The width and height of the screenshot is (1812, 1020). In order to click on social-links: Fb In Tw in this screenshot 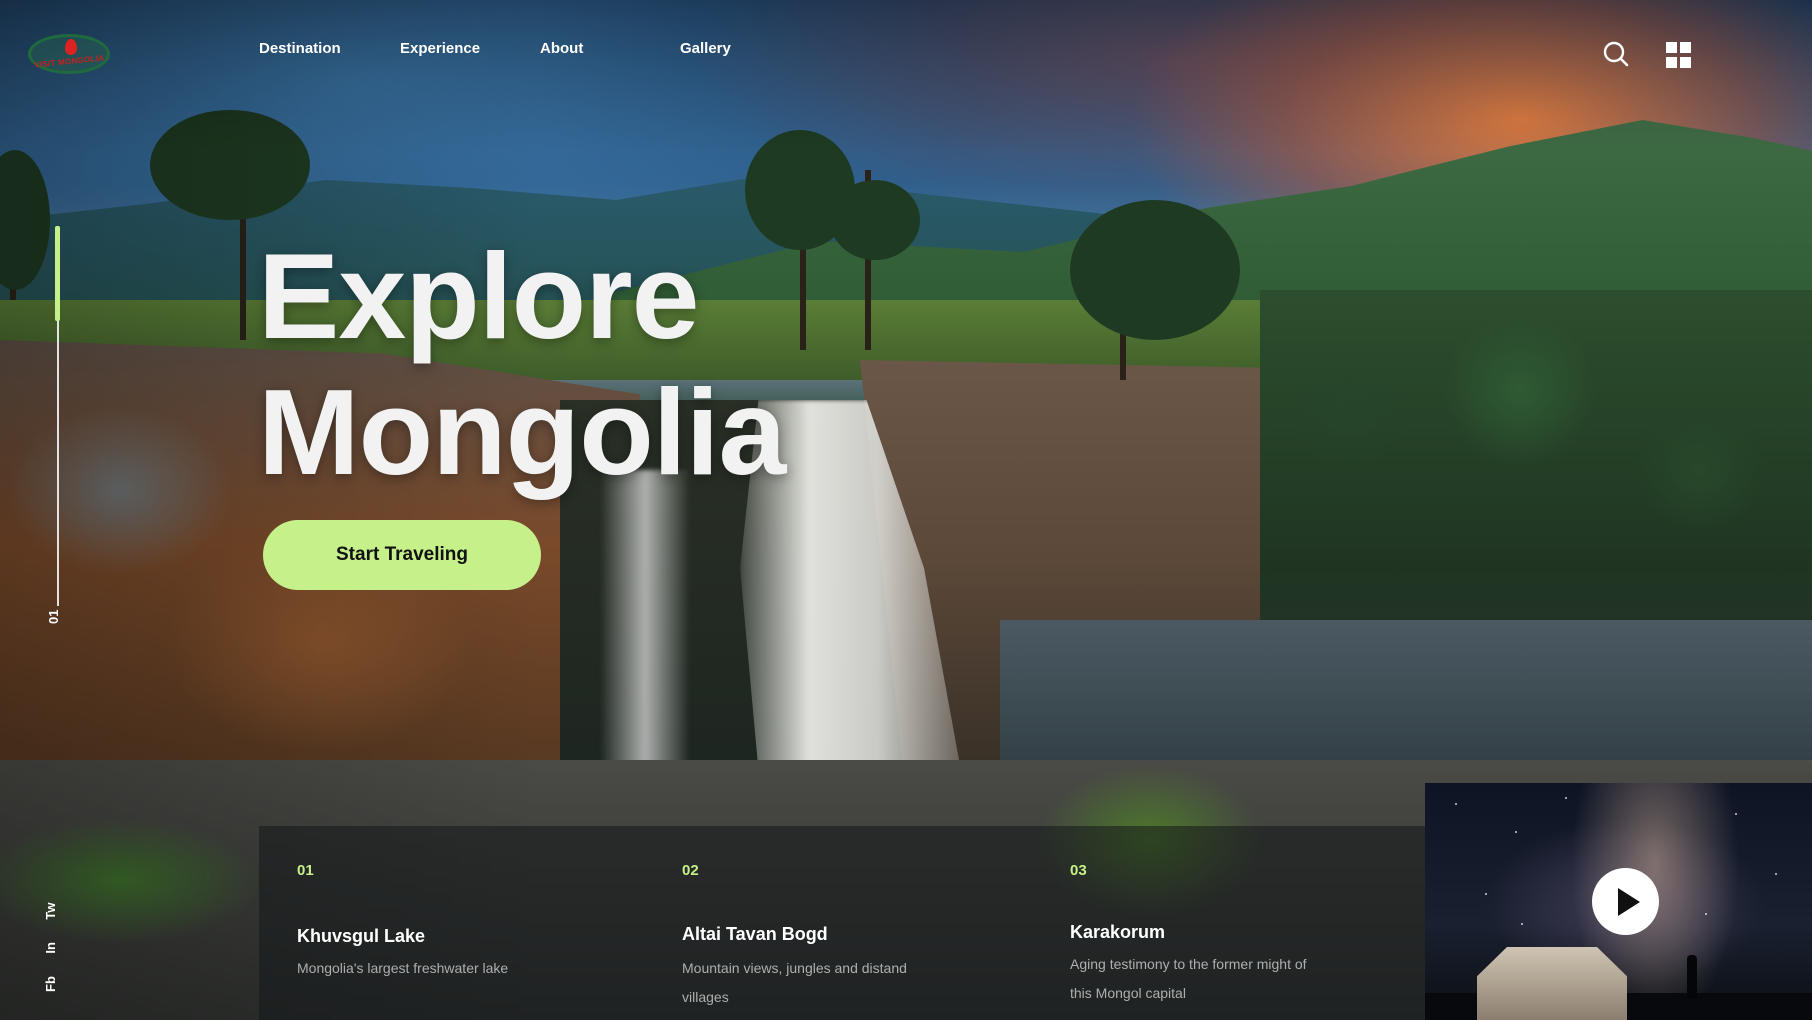, I will do `click(51, 938)`.